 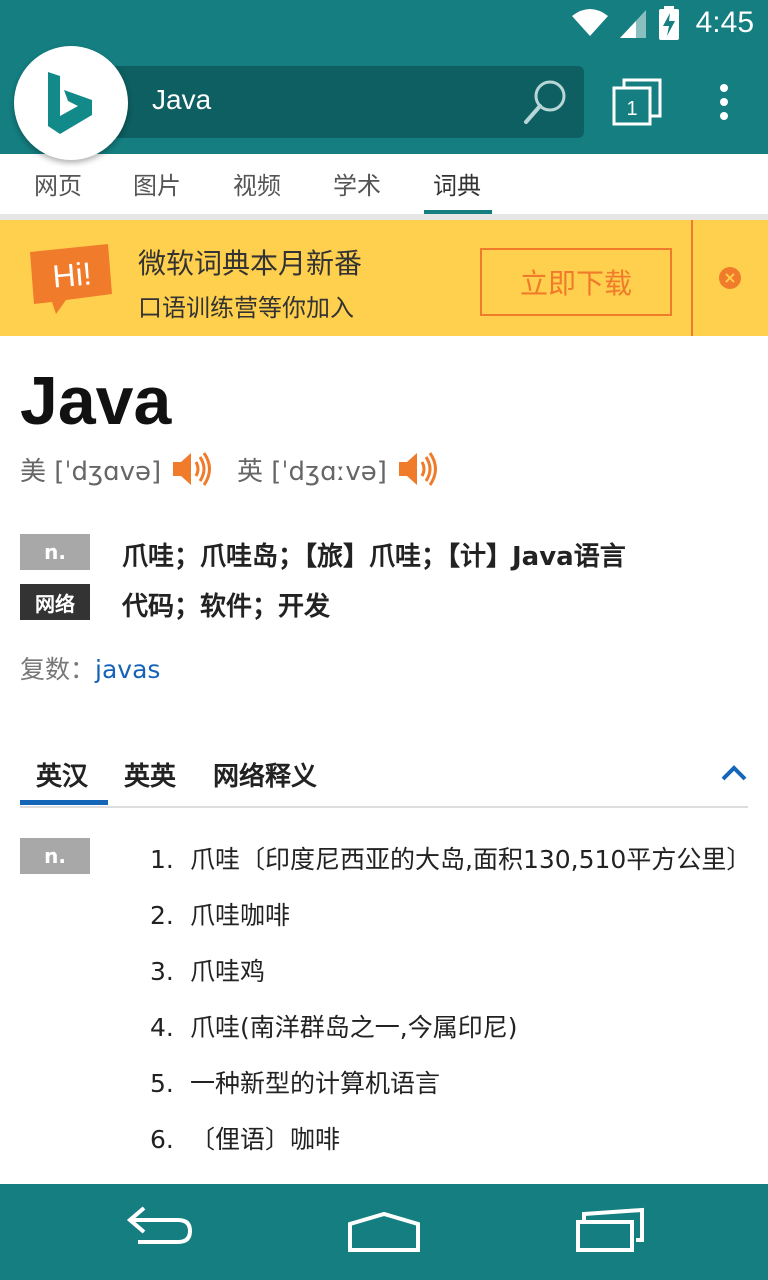 I want to click on tab-images: 图片, so click(x=157, y=183).